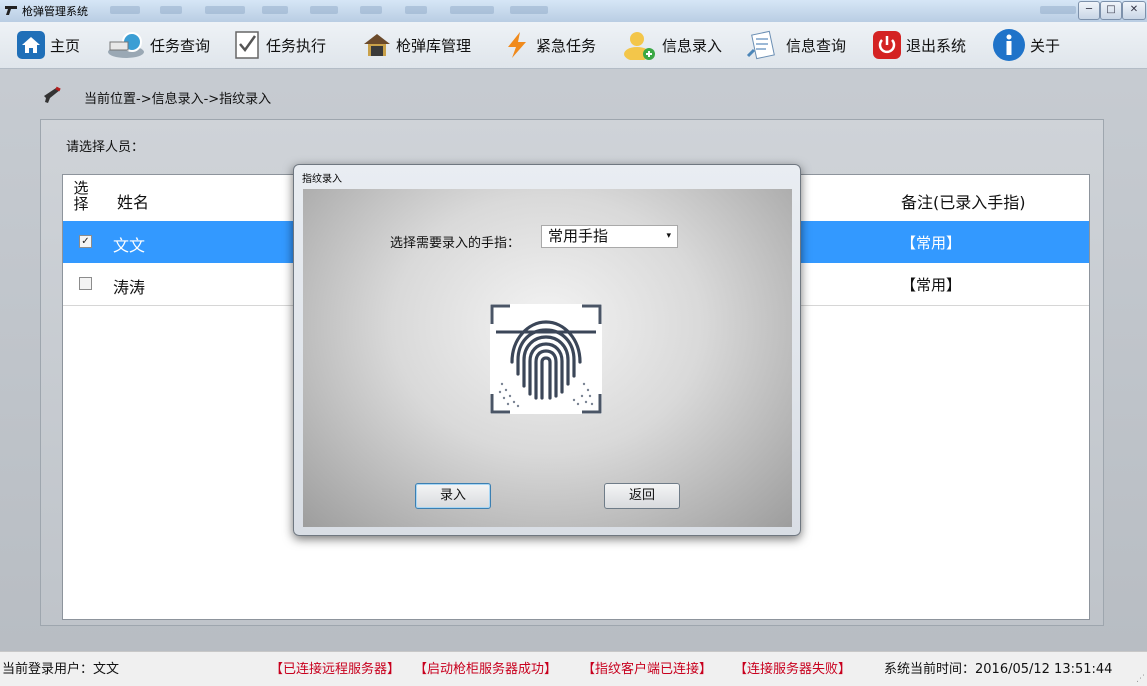 The height and width of the screenshot is (686, 1147). I want to click on toolbar-task-query-label: 任务查询, so click(180, 45).